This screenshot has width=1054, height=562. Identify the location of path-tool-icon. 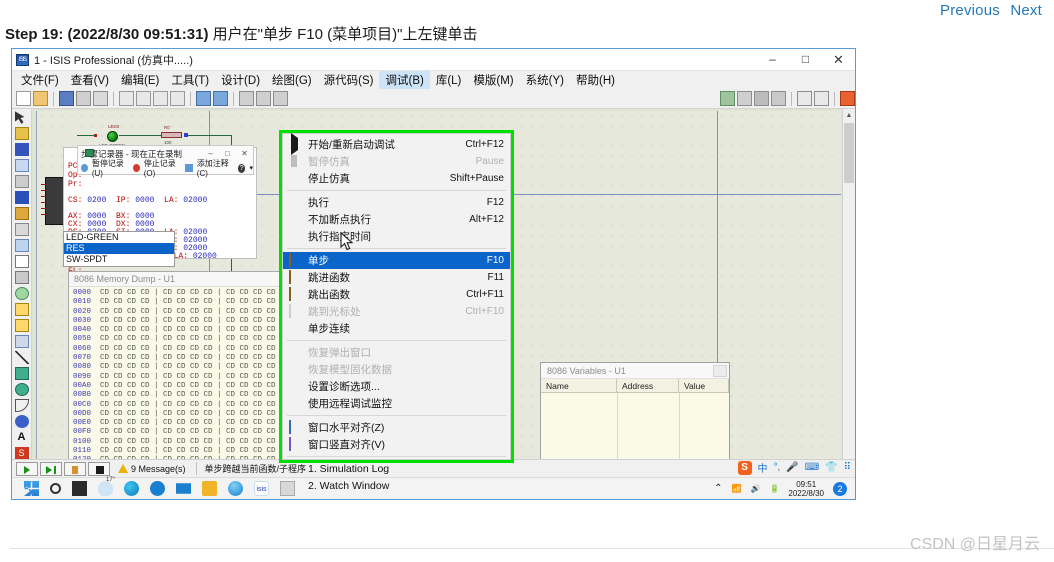
(21, 421).